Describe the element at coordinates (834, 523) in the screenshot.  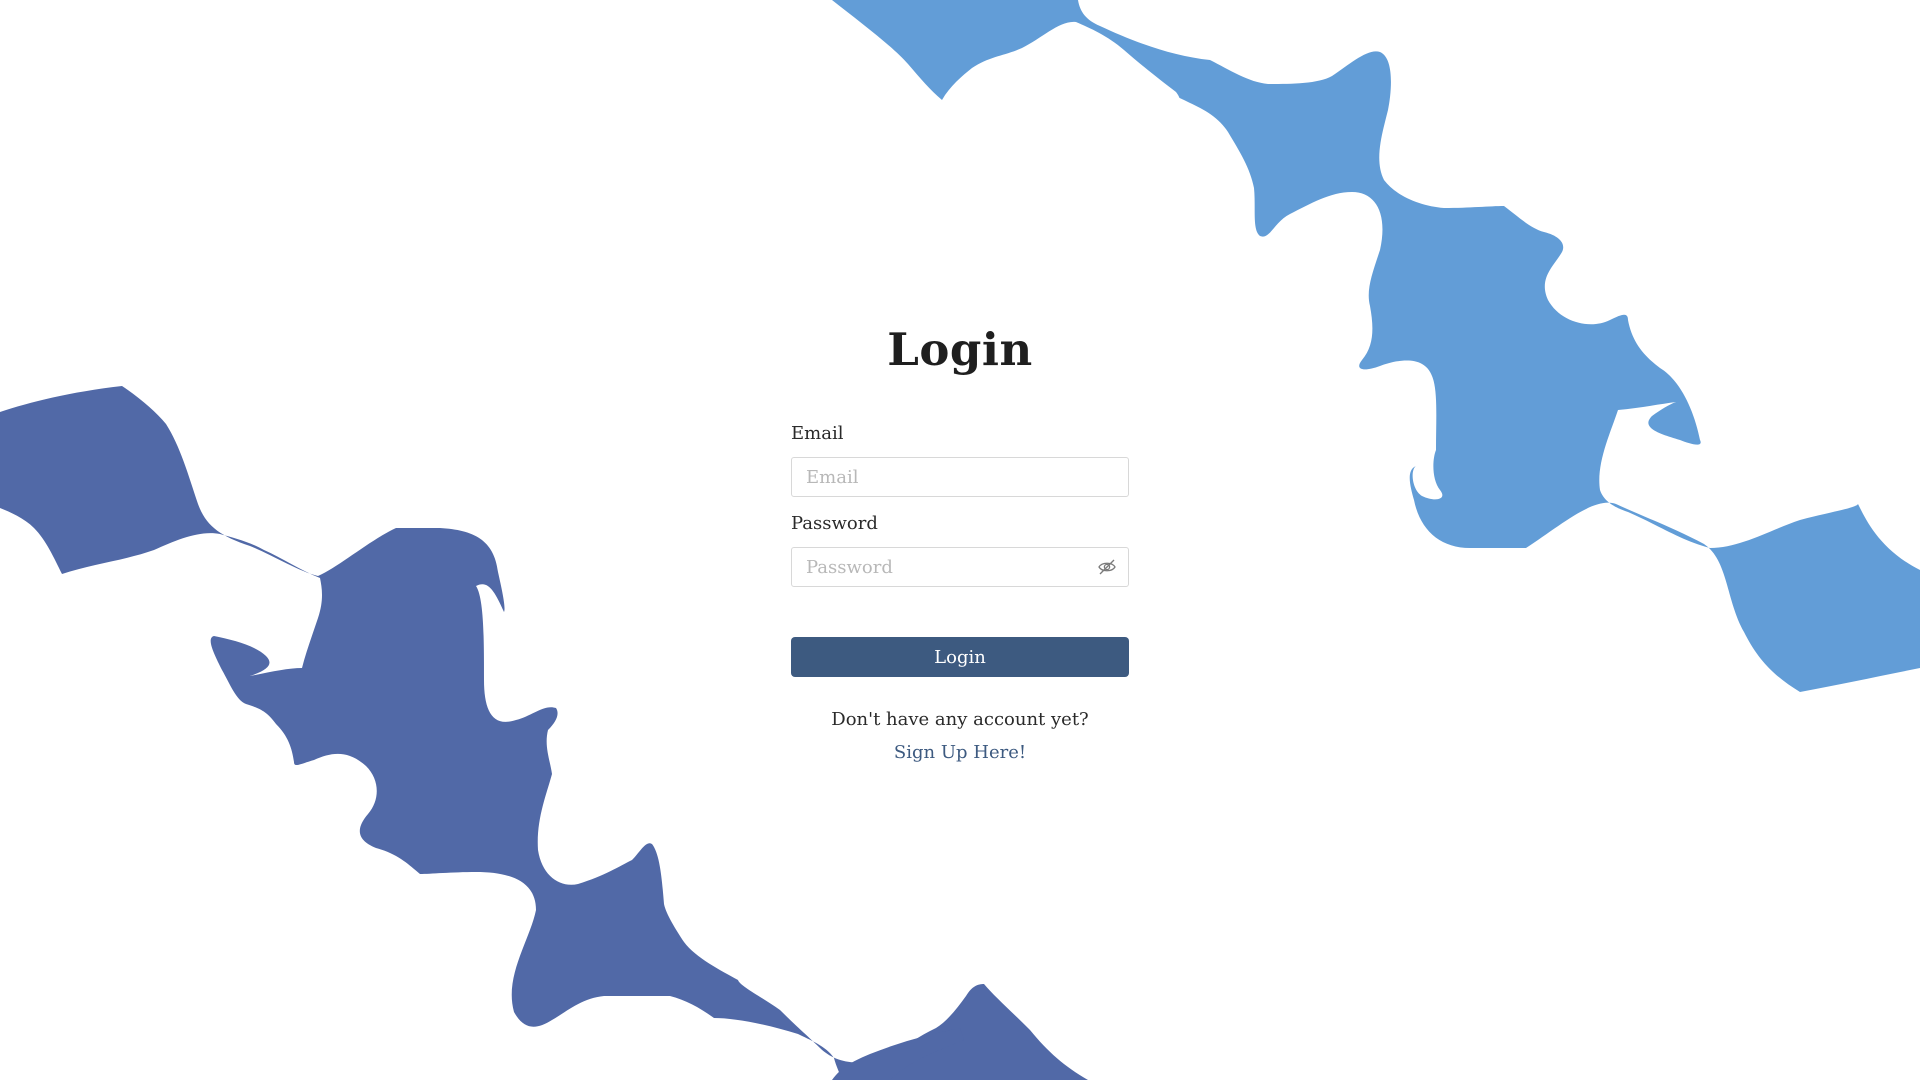
I see `password-label: Password` at that location.